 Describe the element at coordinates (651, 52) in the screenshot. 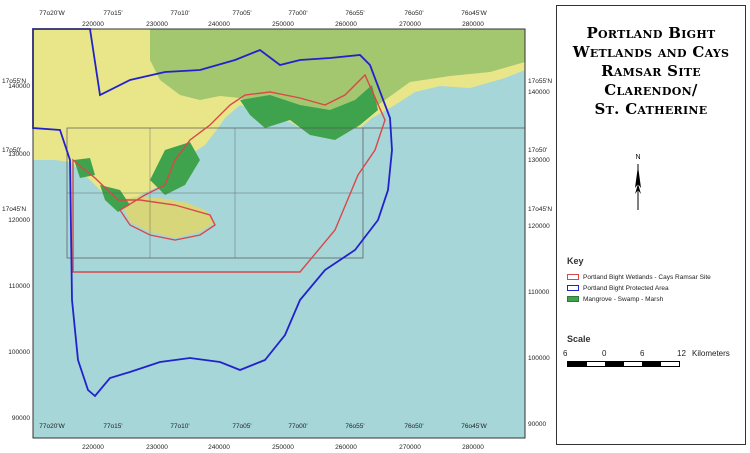

I see `title-line: Wetlands and Cays` at that location.